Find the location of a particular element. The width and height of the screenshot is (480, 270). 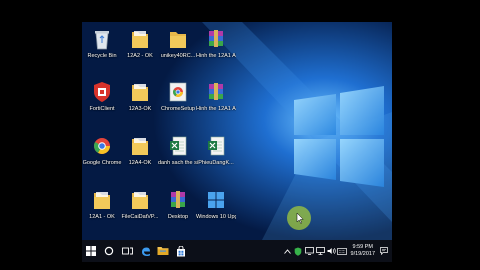

cursor-highlight is located at coordinates (299, 218).